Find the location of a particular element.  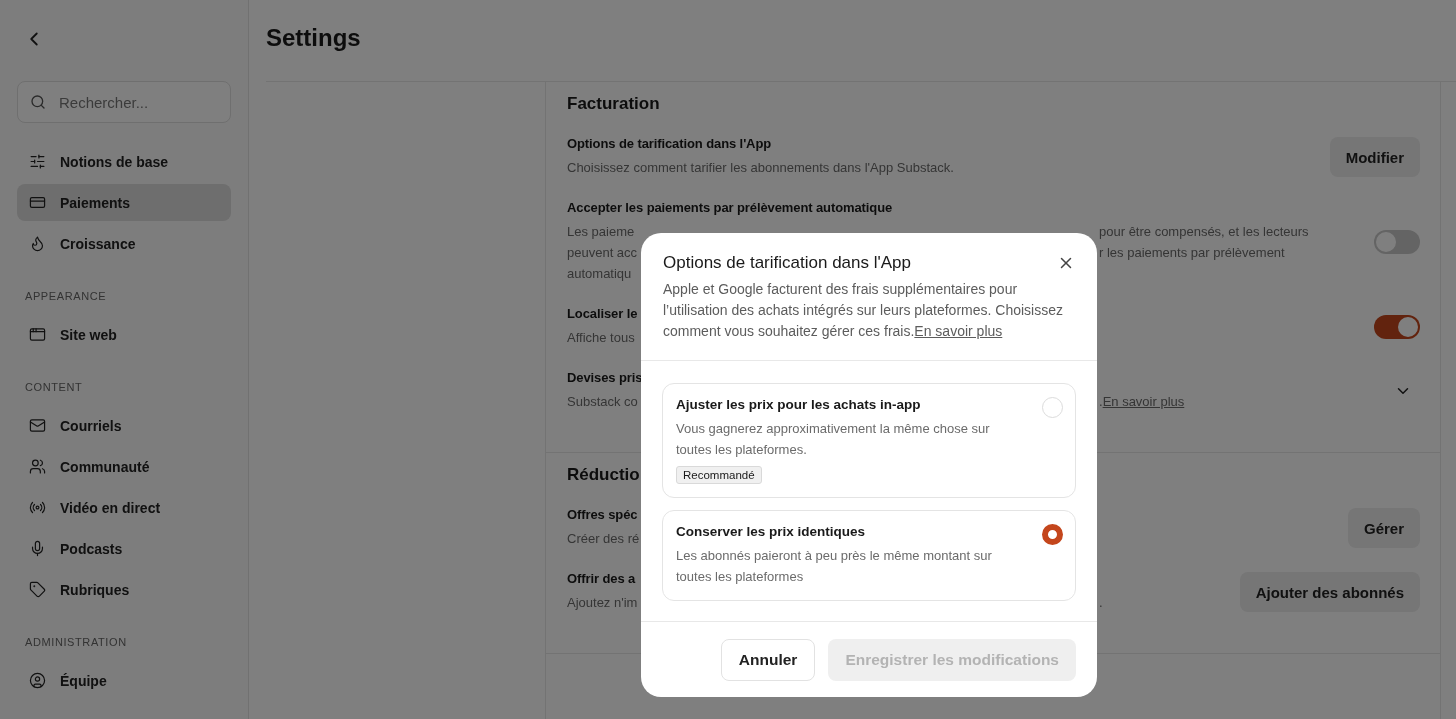

setting-description: Substack co is located at coordinates (602, 402).